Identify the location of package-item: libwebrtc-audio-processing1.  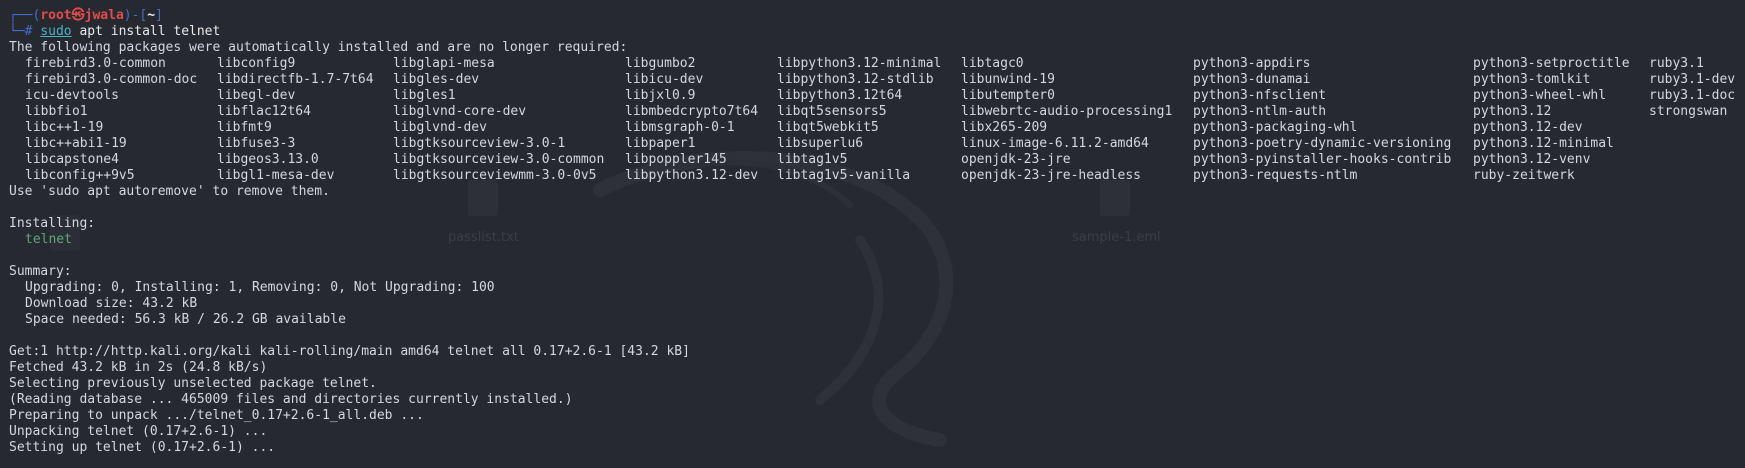
(1067, 111).